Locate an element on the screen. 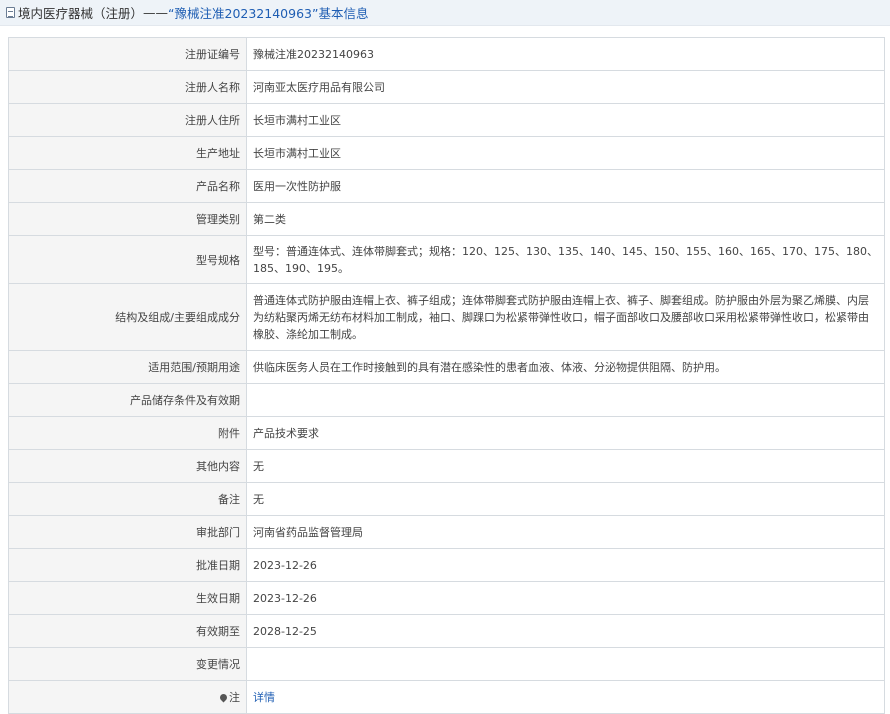 Image resolution: width=890 pixels, height=714 pixels. row-approval-date: 批准日期 2023-12-26 is located at coordinates (446, 565).